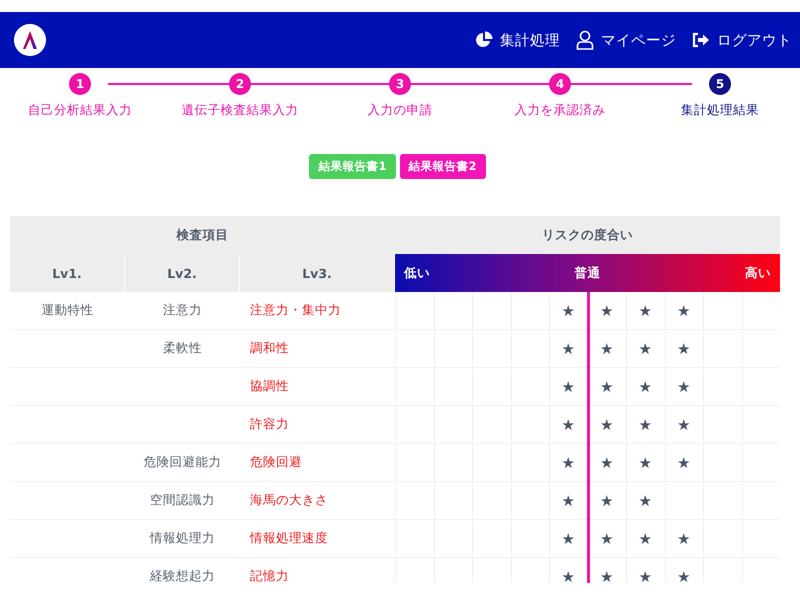 Image resolution: width=800 pixels, height=600 pixels. I want to click on step-label: 入力の申請, so click(400, 110).